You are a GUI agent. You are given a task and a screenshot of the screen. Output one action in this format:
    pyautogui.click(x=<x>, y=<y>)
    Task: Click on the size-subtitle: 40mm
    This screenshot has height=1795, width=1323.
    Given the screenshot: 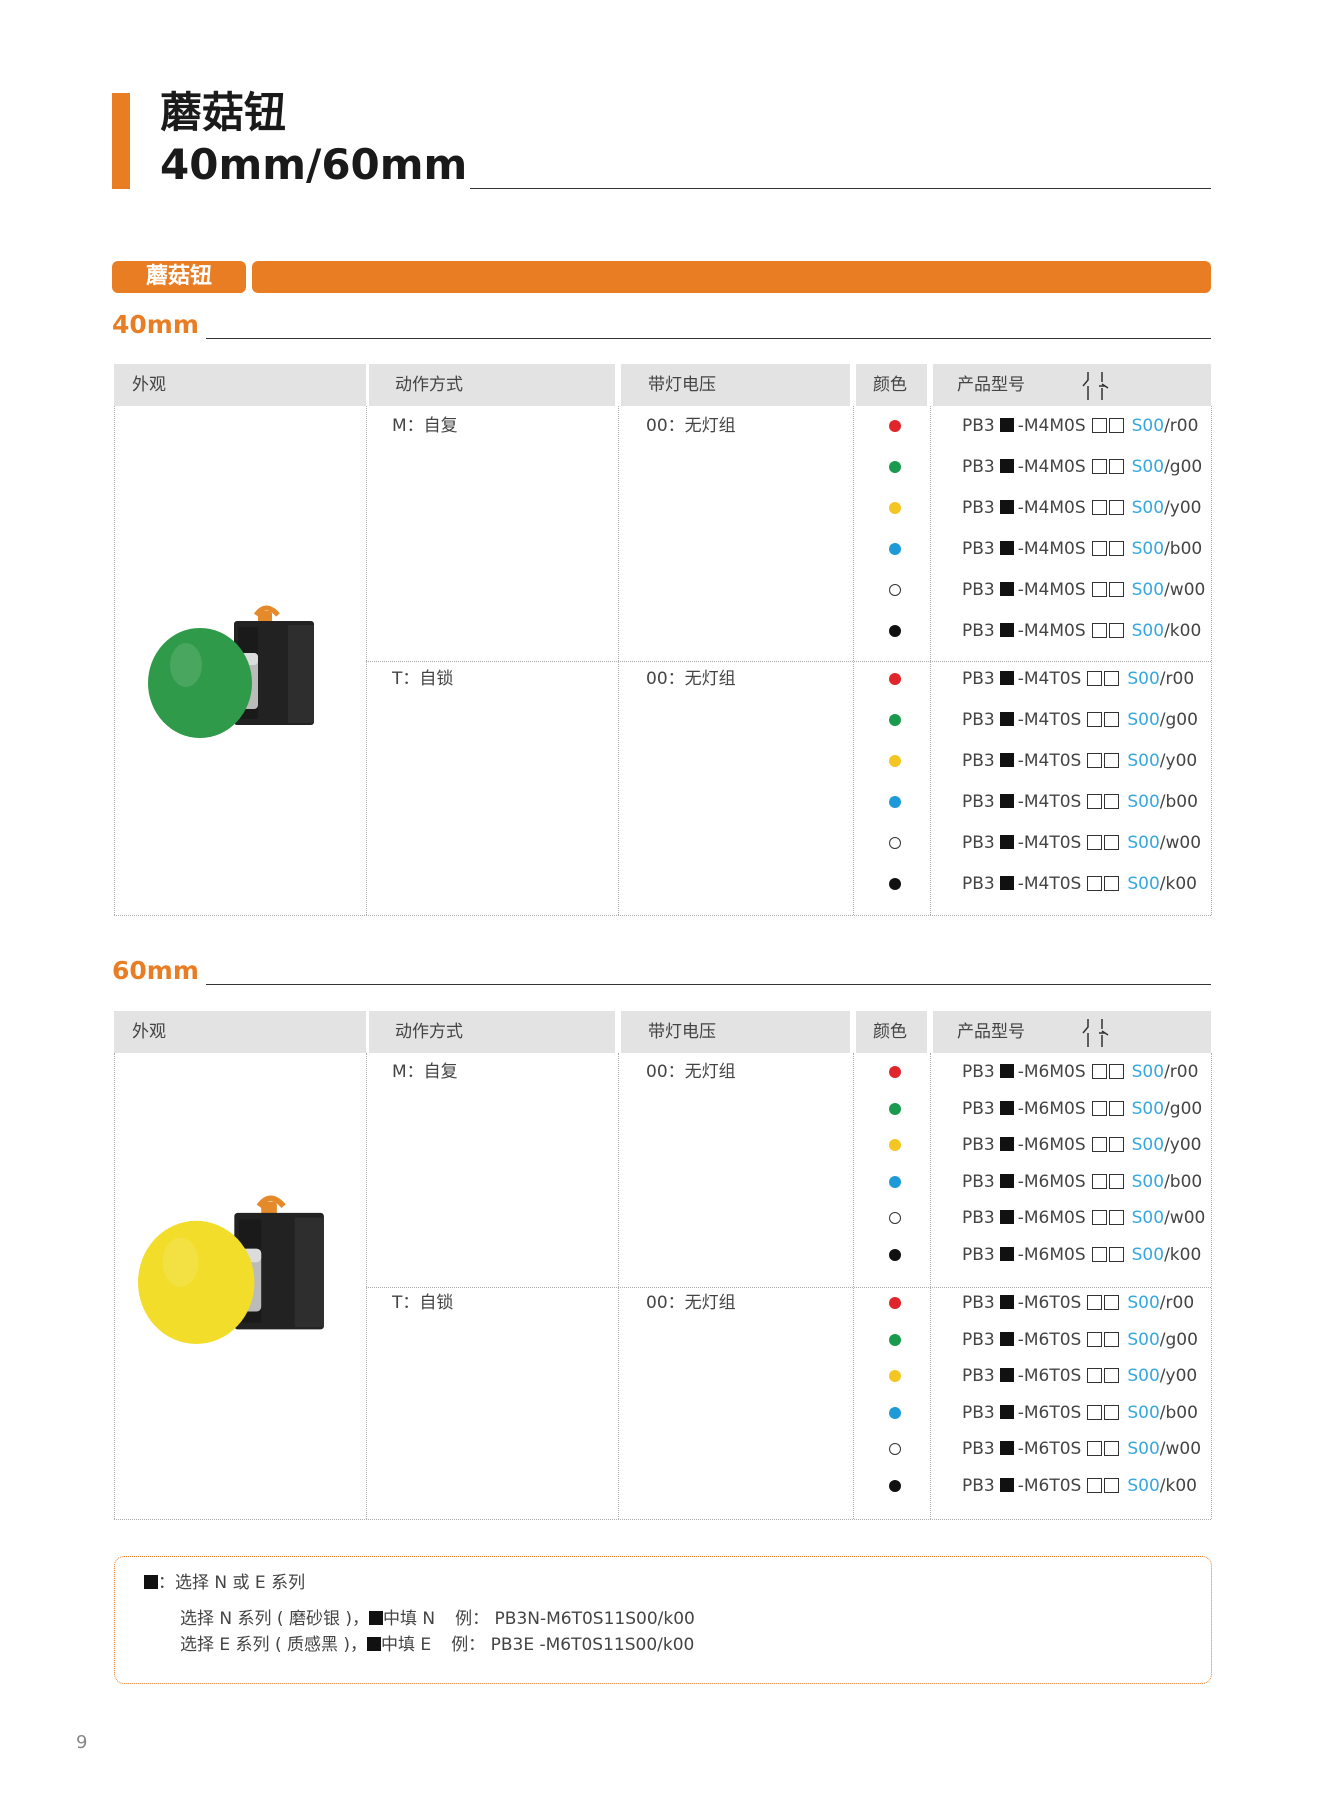 What is the action you would take?
    pyautogui.click(x=155, y=324)
    